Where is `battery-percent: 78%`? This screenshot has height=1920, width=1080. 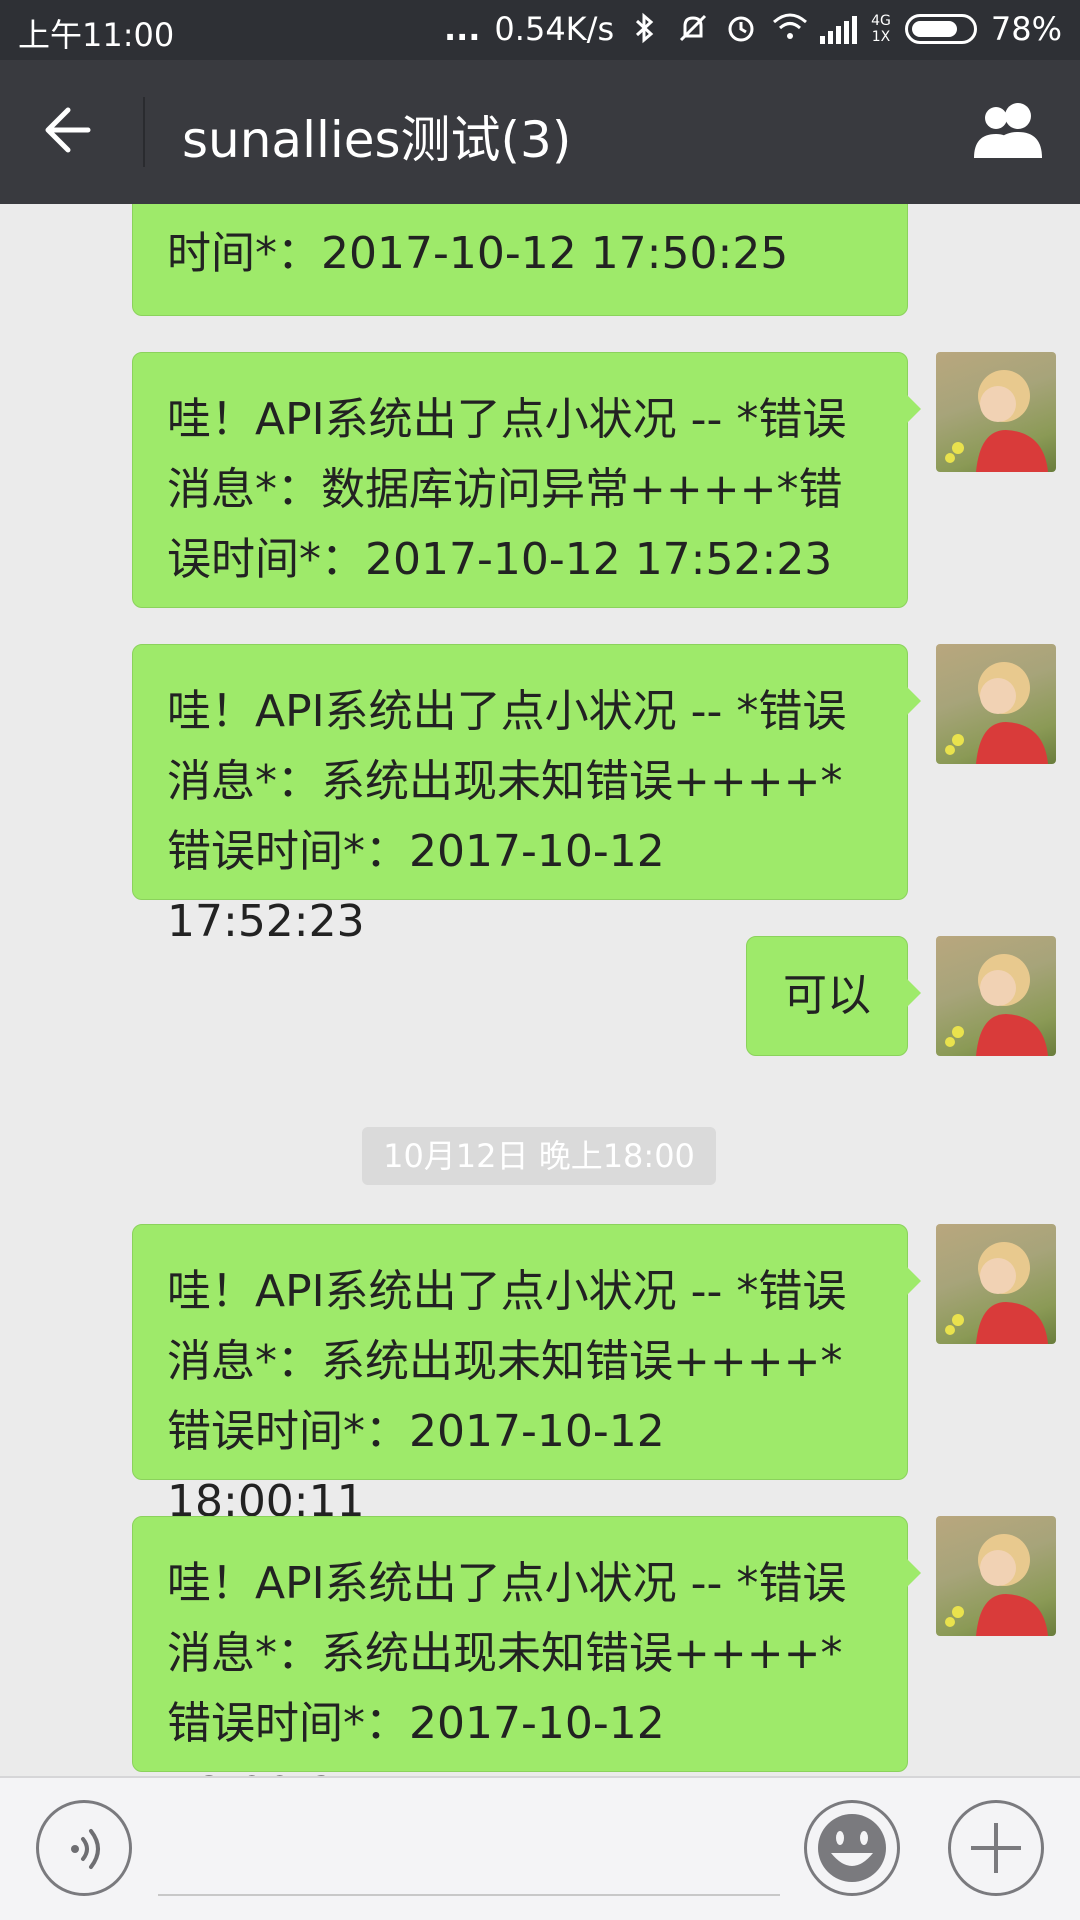
battery-percent: 78% is located at coordinates (1026, 29).